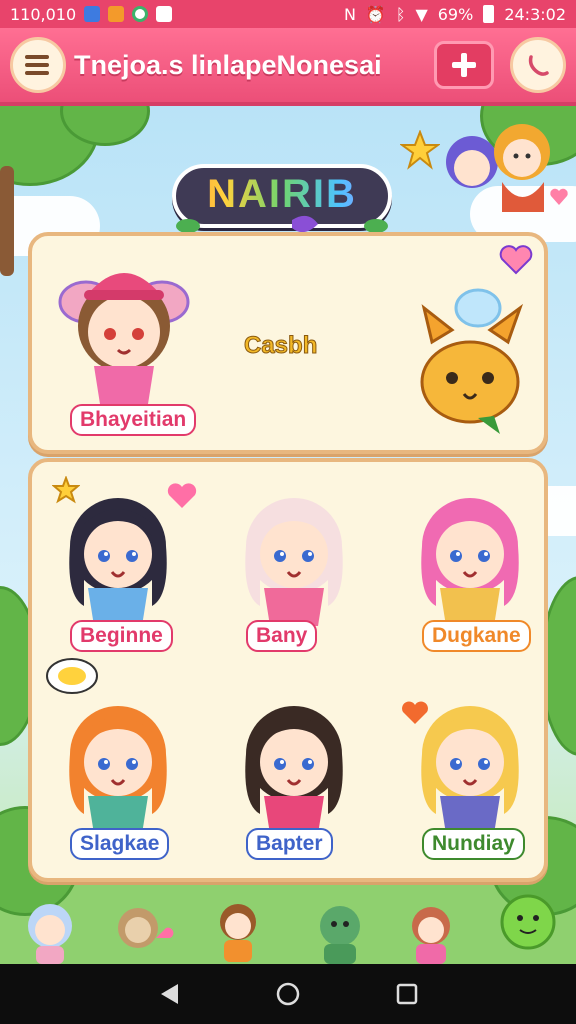 This screenshot has height=1024, width=576. I want to click on app-blue-icon, so click(92, 14).